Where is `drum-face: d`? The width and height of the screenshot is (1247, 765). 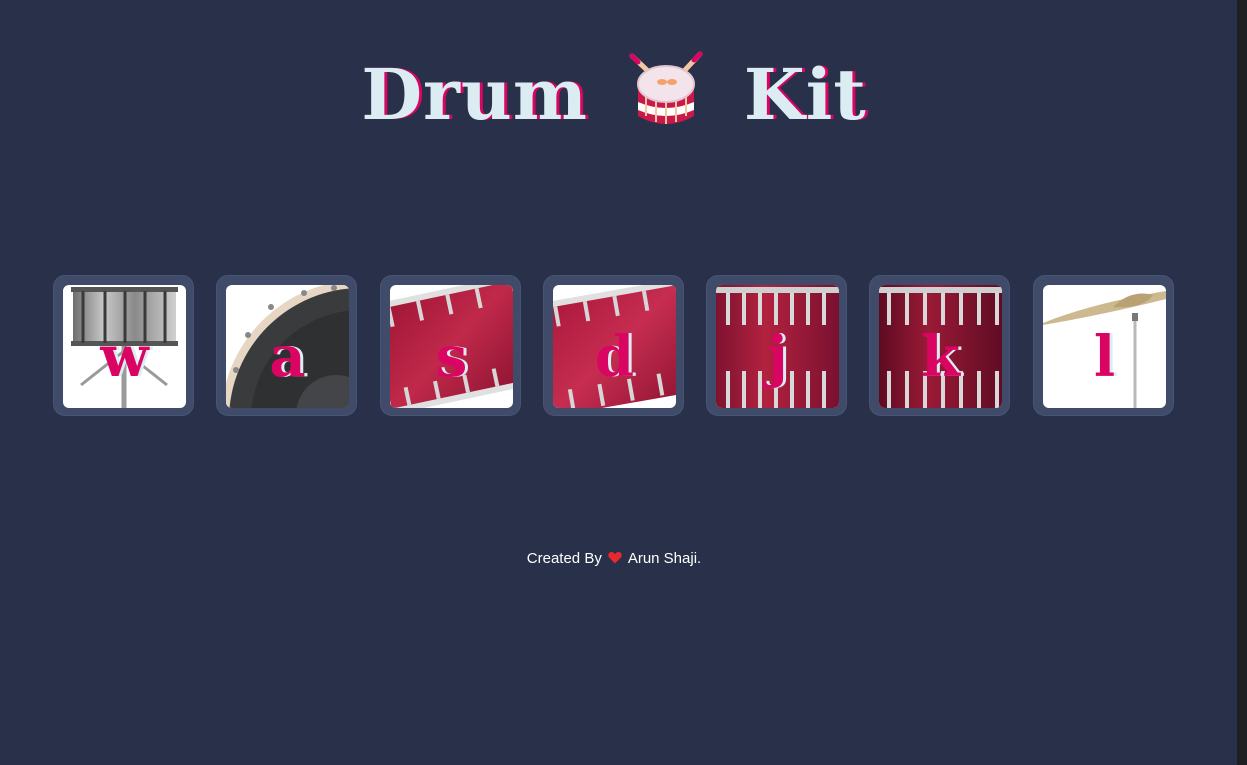
drum-face: d is located at coordinates (614, 346).